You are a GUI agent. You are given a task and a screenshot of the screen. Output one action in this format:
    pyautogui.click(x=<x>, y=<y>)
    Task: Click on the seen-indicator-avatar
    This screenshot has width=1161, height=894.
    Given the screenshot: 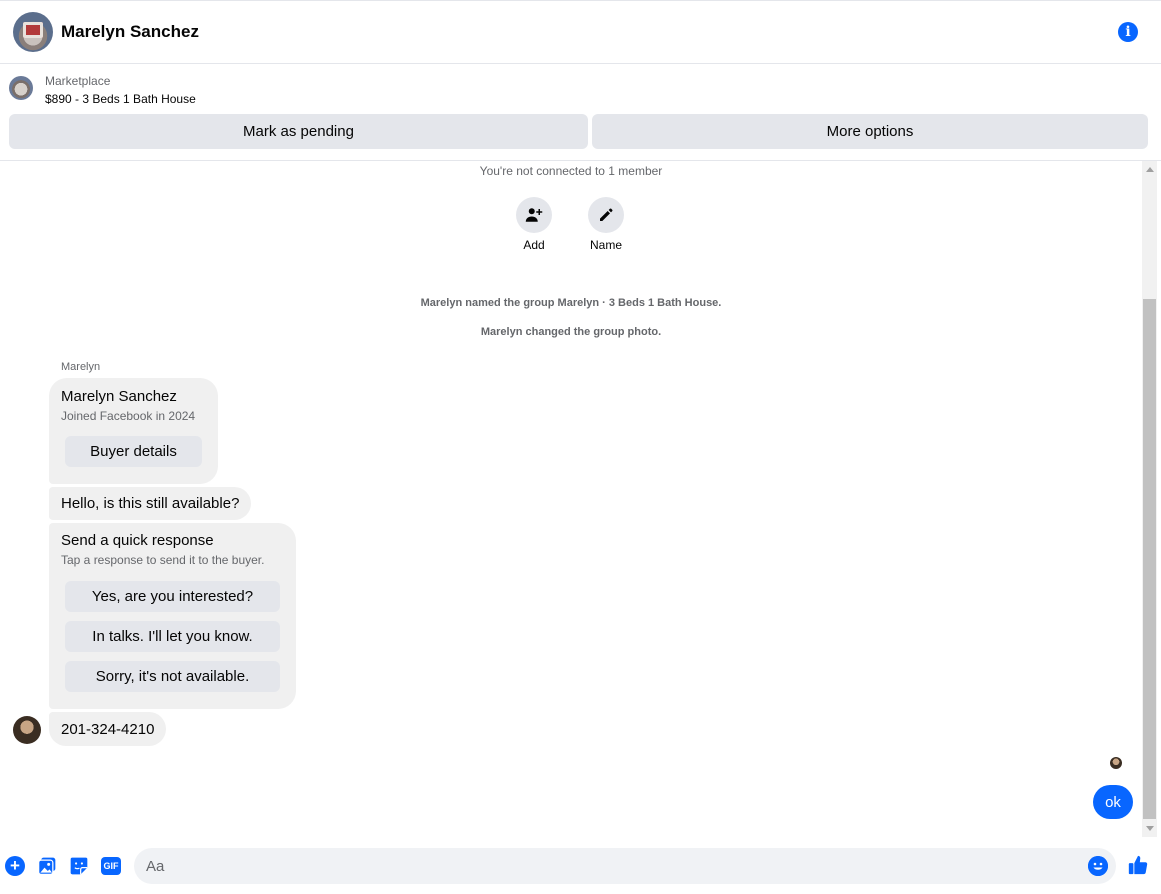 What is the action you would take?
    pyautogui.click(x=1116, y=763)
    